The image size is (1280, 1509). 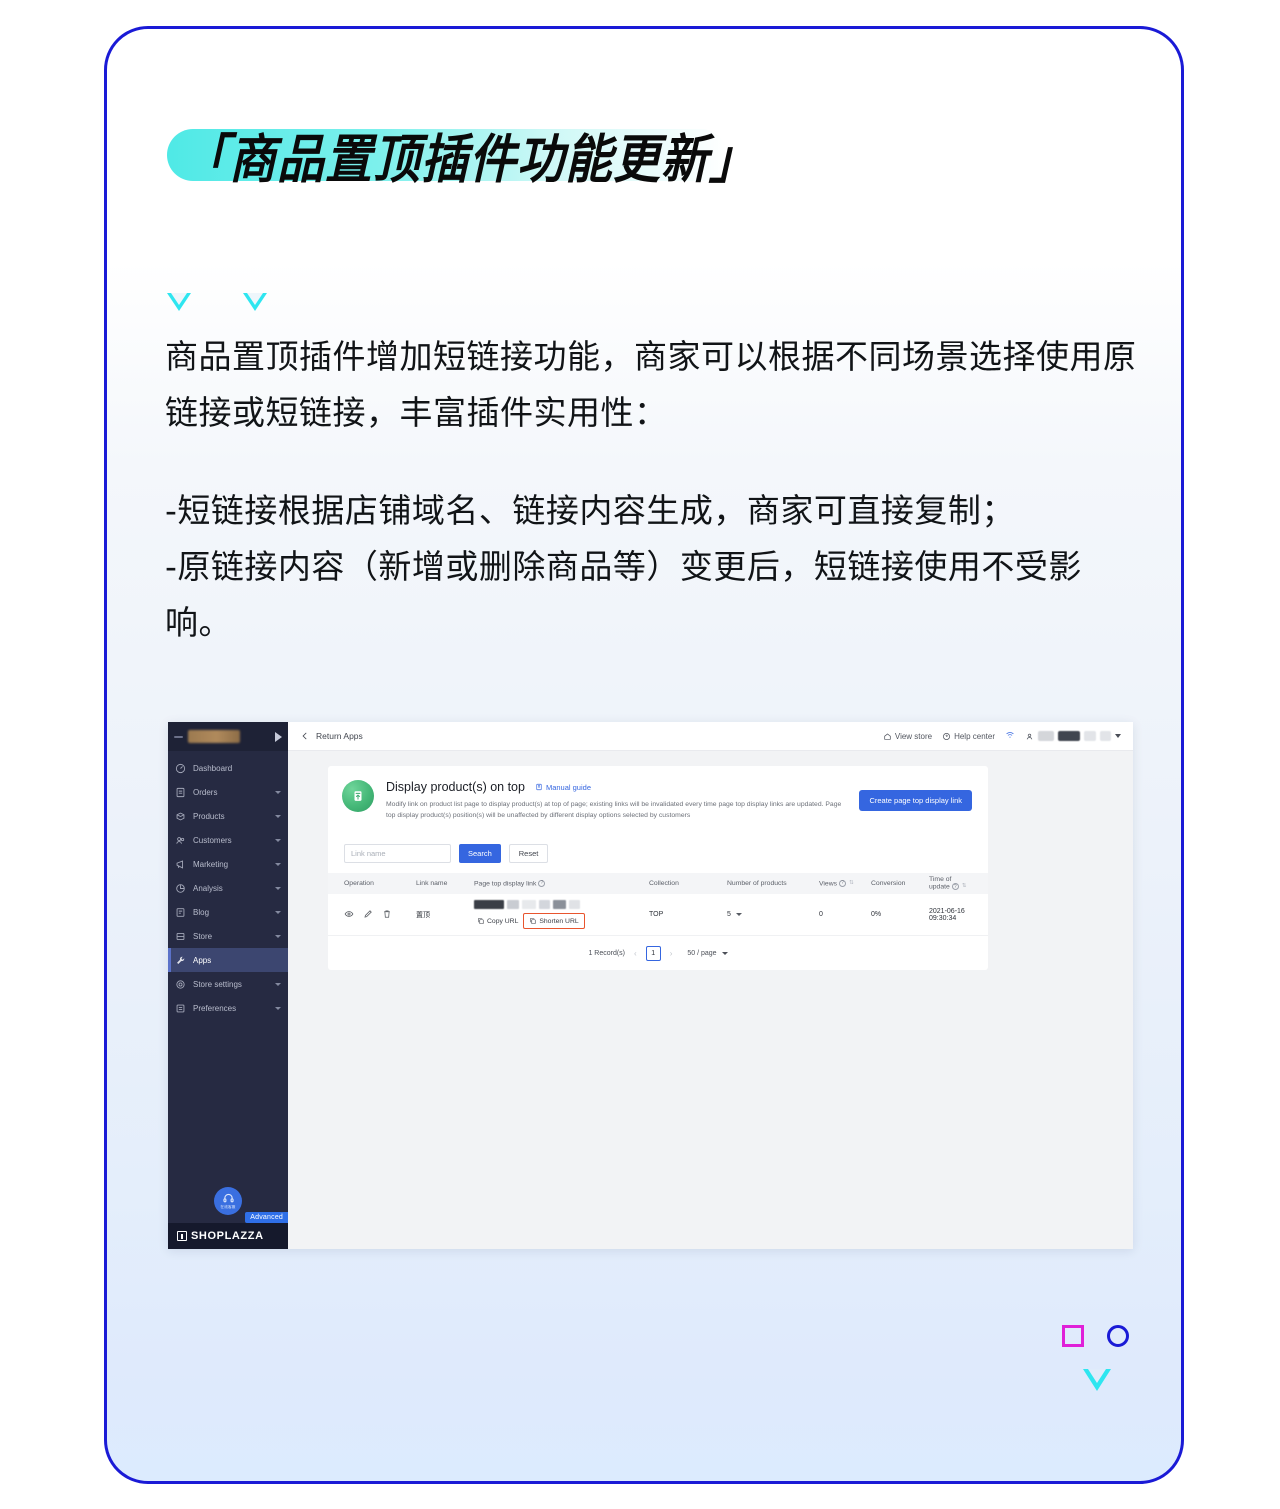 What do you see at coordinates (208, 888) in the screenshot?
I see `sidebar-label: Analysis` at bounding box center [208, 888].